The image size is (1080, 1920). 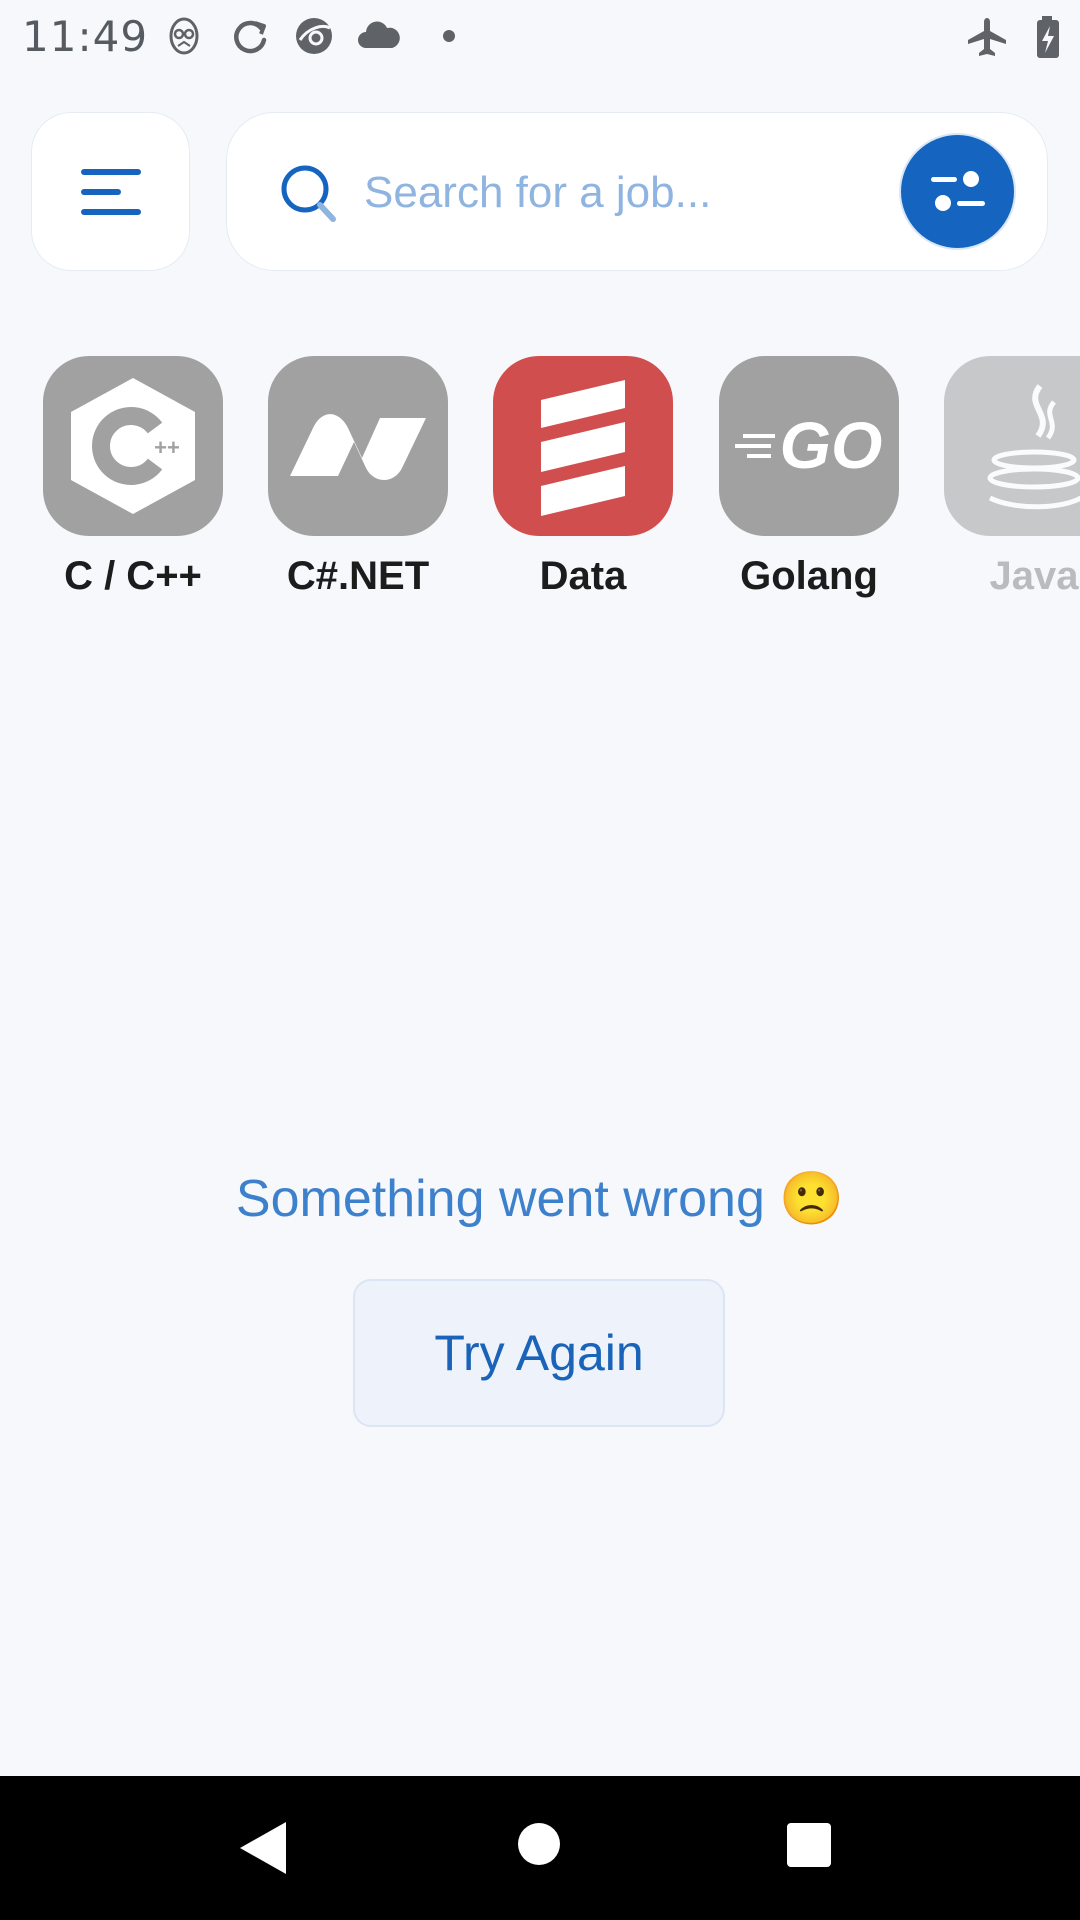 I want to click on back-icon, so click(x=263, y=1848).